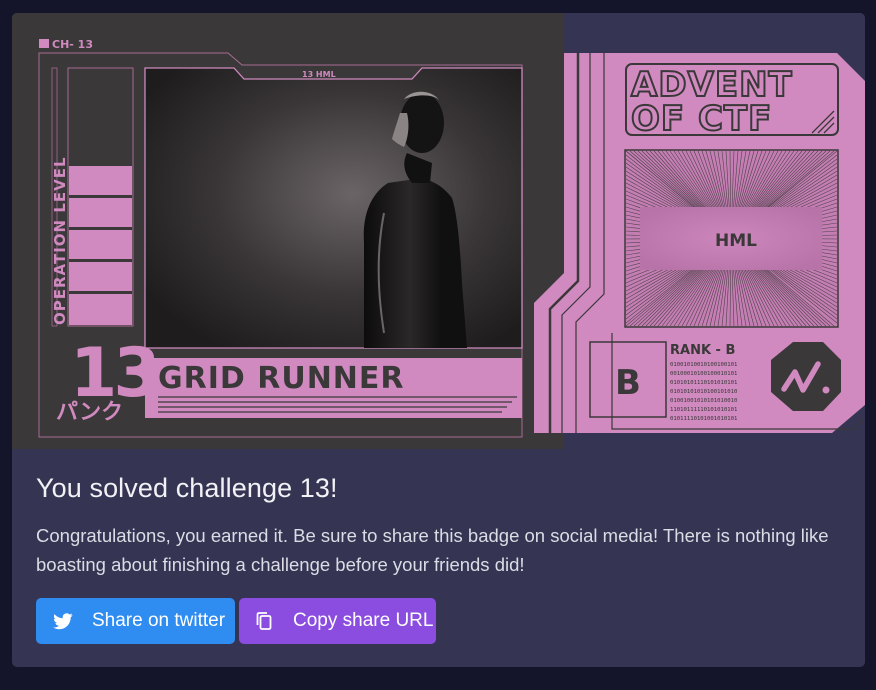  I want to click on octagon-logo, so click(806, 376).